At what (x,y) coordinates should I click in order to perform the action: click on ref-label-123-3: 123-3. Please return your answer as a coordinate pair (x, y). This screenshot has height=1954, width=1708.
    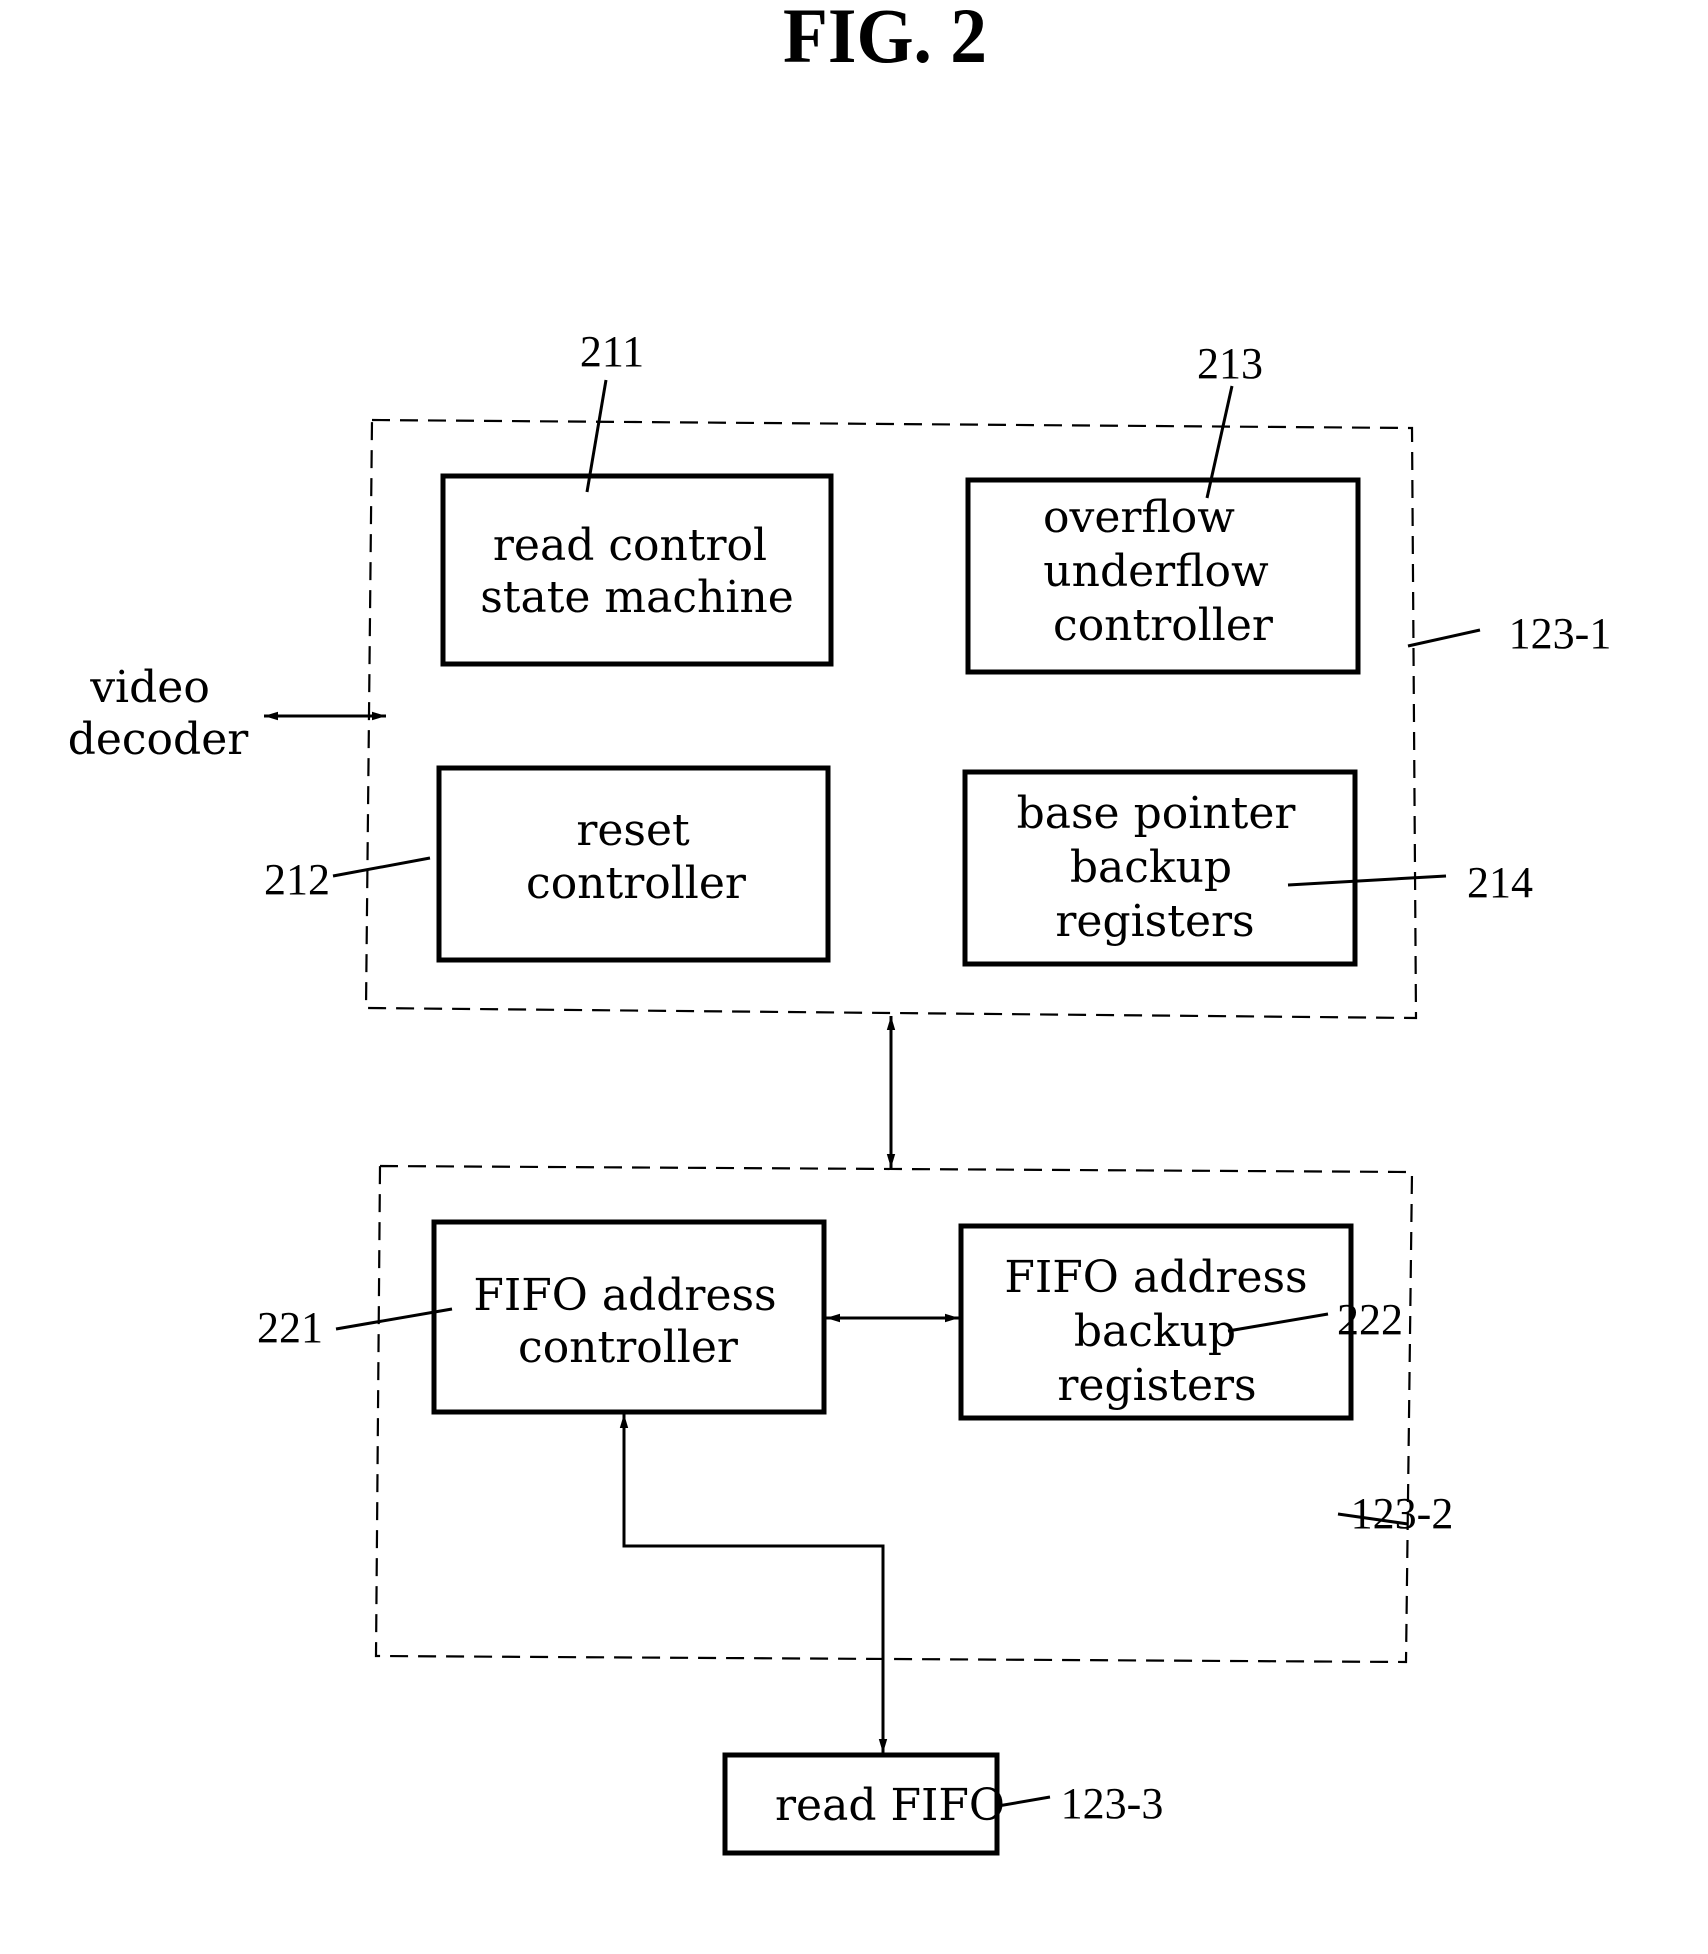
    Looking at the image, I should click on (1112, 1803).